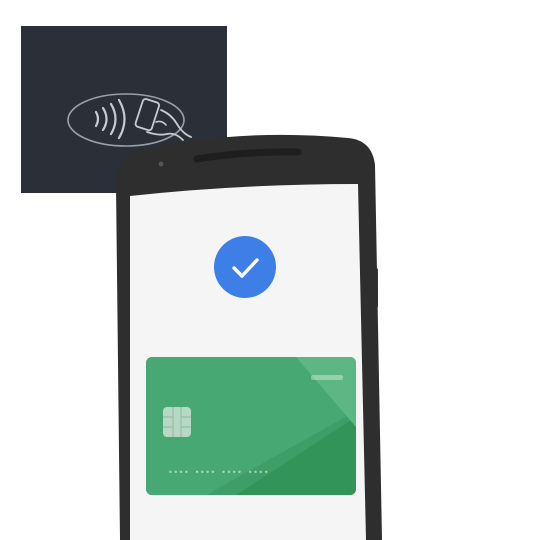  What do you see at coordinates (177, 422) in the screenshot?
I see `chip-icon` at bounding box center [177, 422].